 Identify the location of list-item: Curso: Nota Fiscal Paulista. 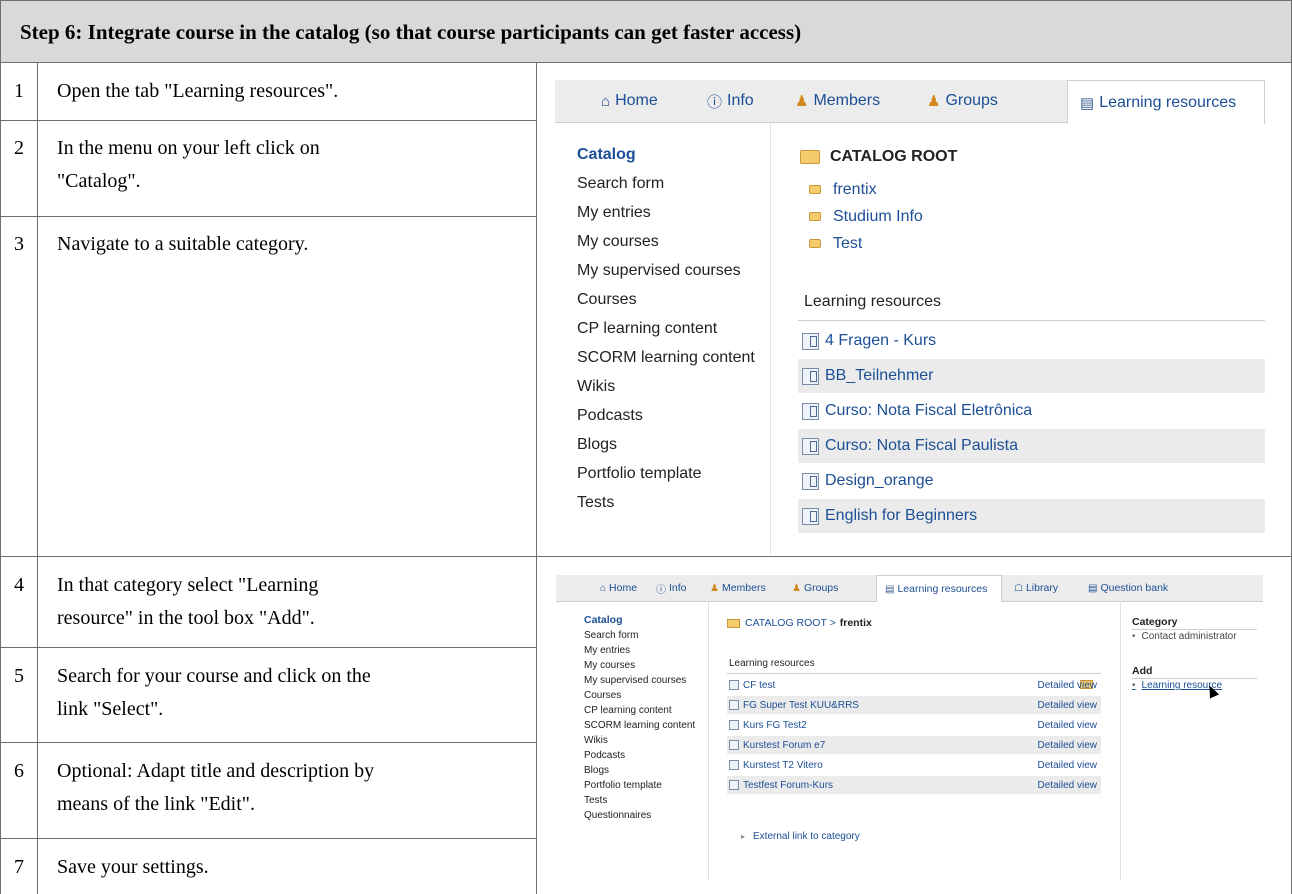
(1031, 446).